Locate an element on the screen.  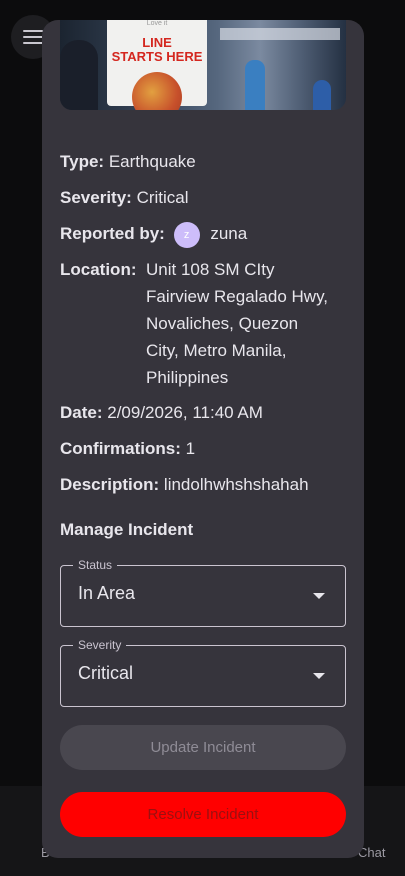
reported-by-row: Reported by: z zuna is located at coordinates (153, 234).